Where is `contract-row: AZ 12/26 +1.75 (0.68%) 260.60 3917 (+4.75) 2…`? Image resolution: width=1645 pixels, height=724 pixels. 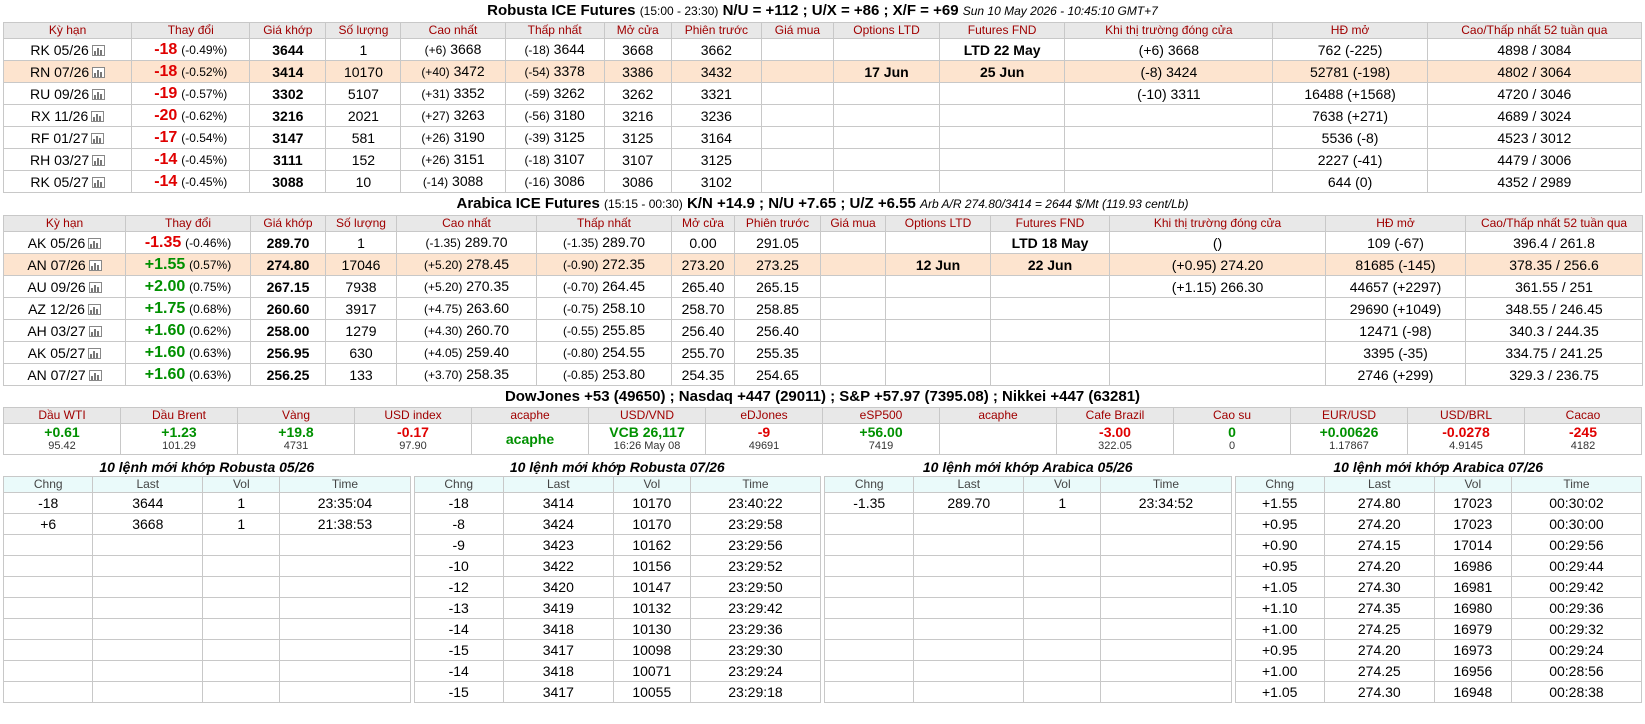
contract-row: AZ 12/26 +1.75 (0.68%) 260.60 3917 (+4.75) 2… is located at coordinates (823, 308).